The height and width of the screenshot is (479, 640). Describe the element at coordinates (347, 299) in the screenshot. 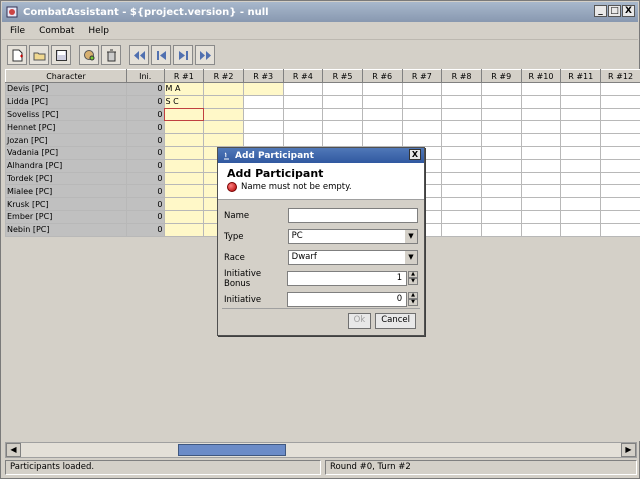

I see `initiative-input: 0` at that location.